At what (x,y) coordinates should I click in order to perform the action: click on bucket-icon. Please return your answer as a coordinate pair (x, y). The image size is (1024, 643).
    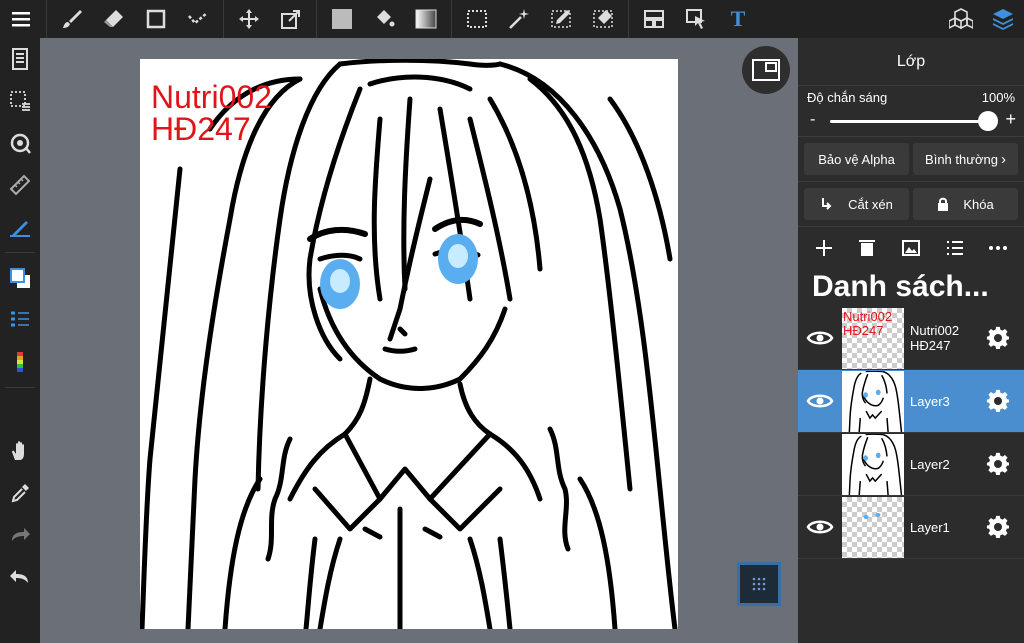
    Looking at the image, I should click on (384, 19).